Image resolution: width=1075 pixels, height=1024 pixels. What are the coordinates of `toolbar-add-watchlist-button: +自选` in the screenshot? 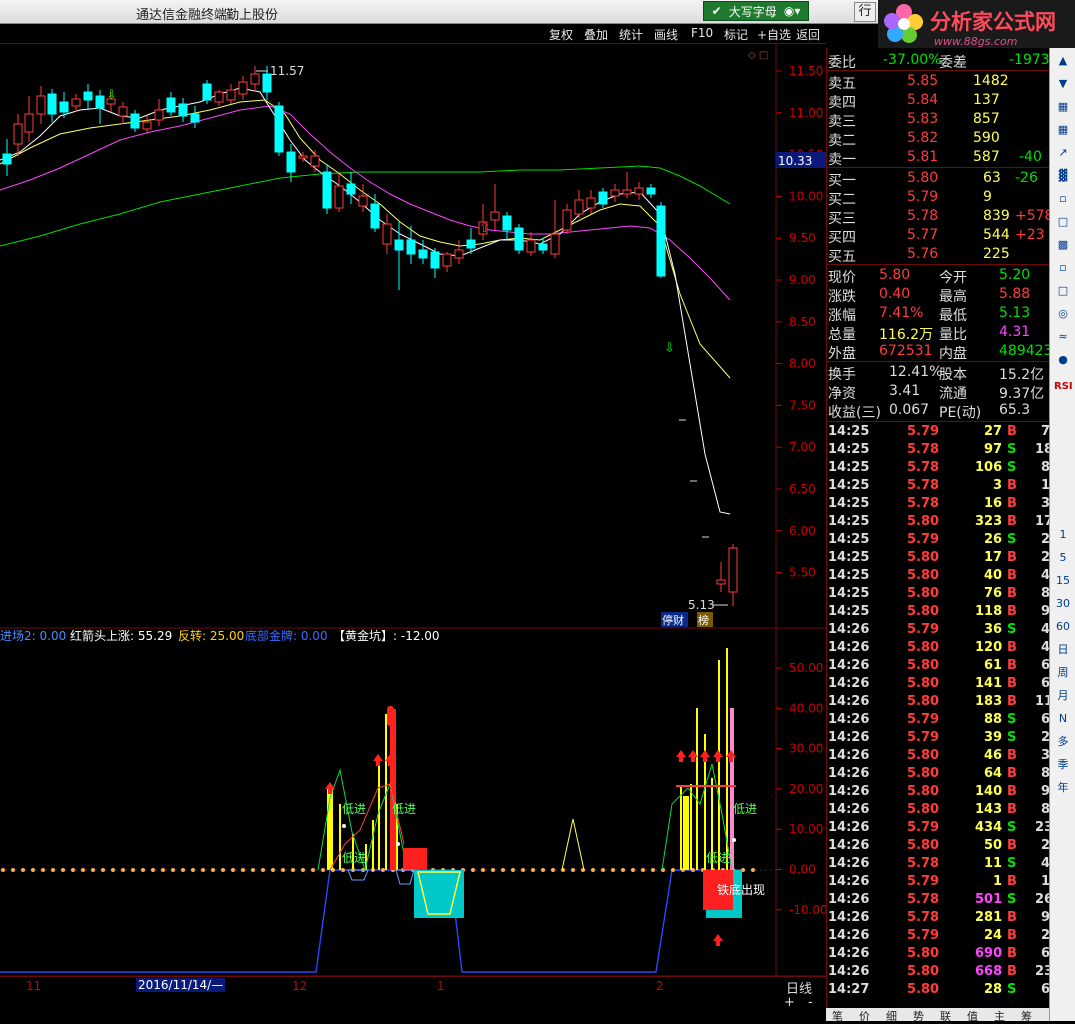 It's located at (774, 34).